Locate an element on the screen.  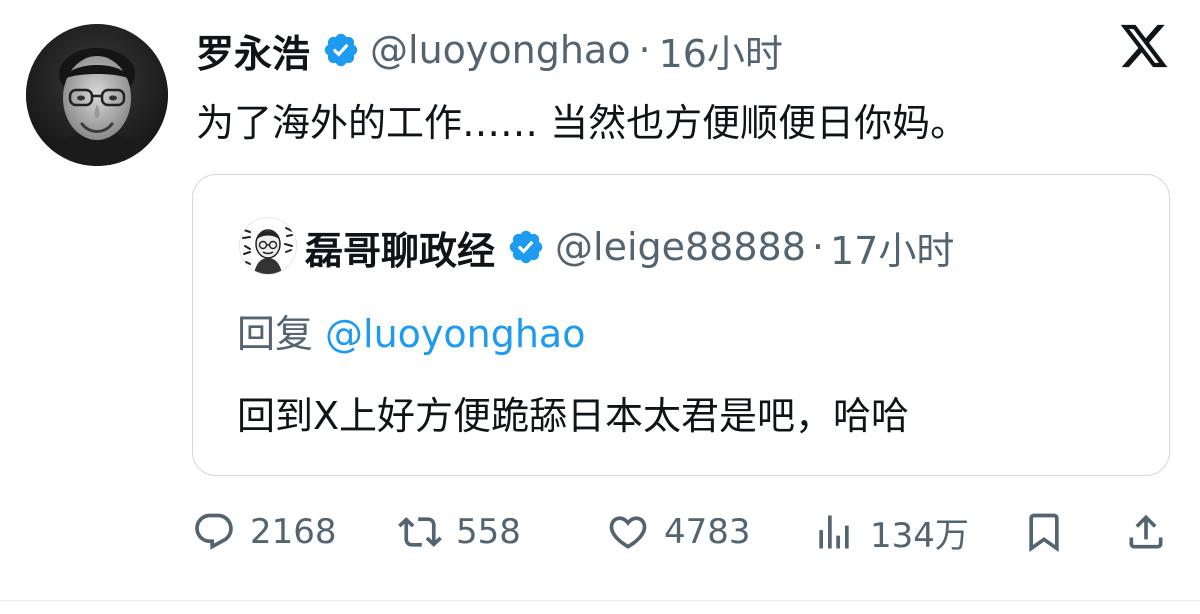
reply-icon is located at coordinates (214, 531).